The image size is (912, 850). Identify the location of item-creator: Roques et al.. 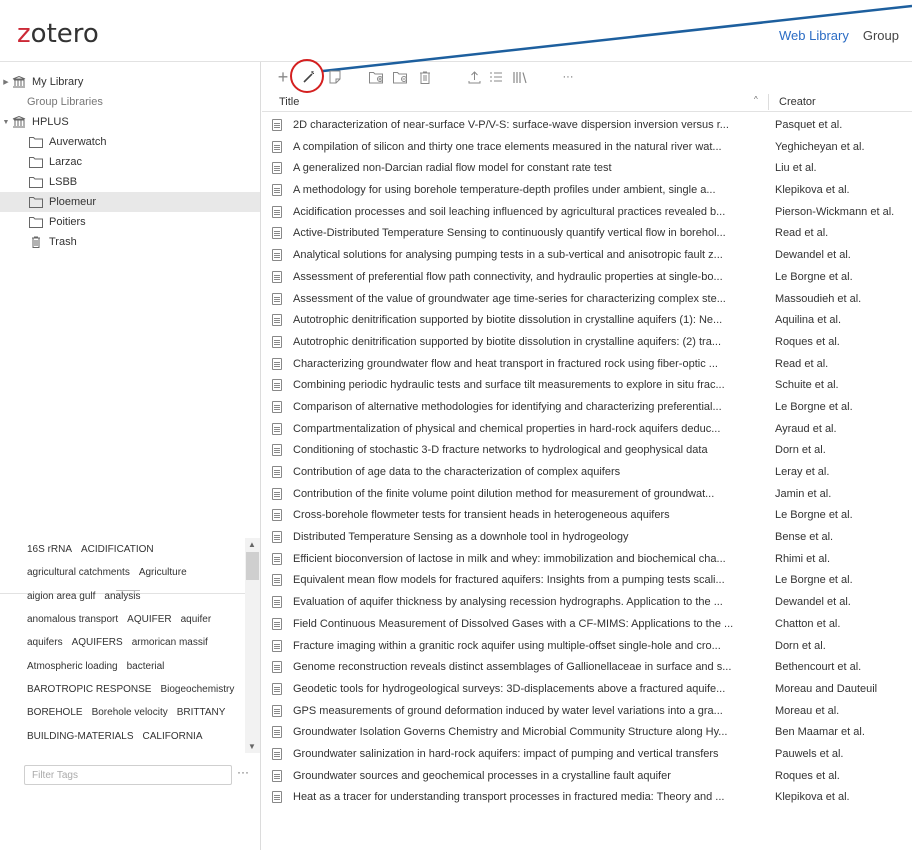
(807, 341).